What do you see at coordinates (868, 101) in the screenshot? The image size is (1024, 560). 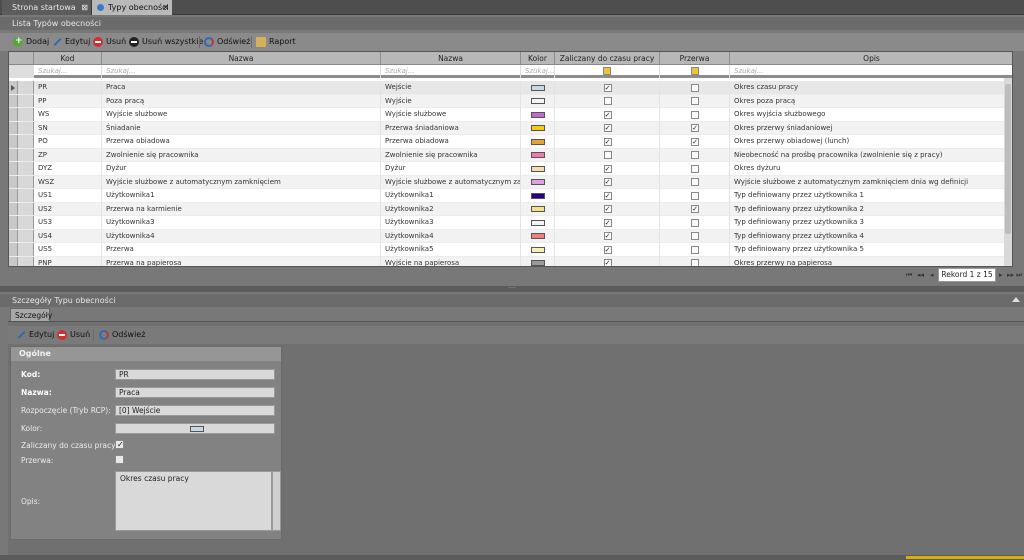 I see `cell-opis: Okres poza pracą` at bounding box center [868, 101].